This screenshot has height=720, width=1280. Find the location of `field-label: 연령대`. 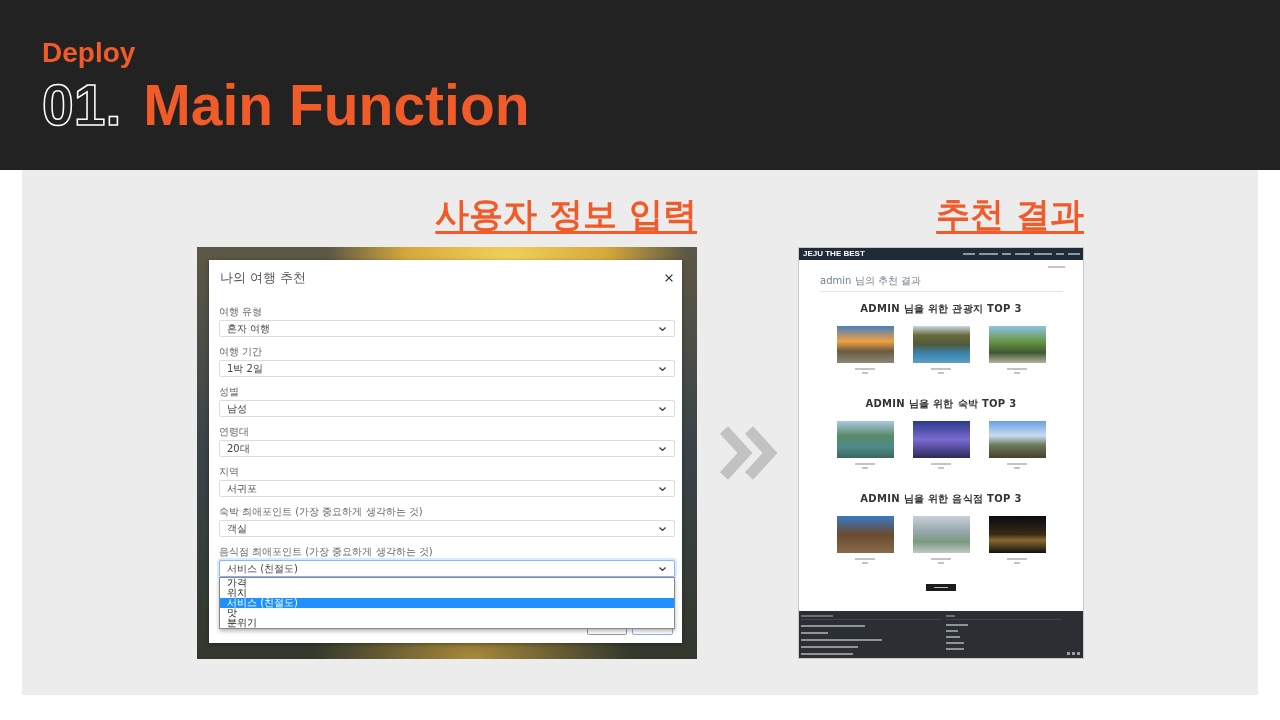

field-label: 연령대 is located at coordinates (234, 432).